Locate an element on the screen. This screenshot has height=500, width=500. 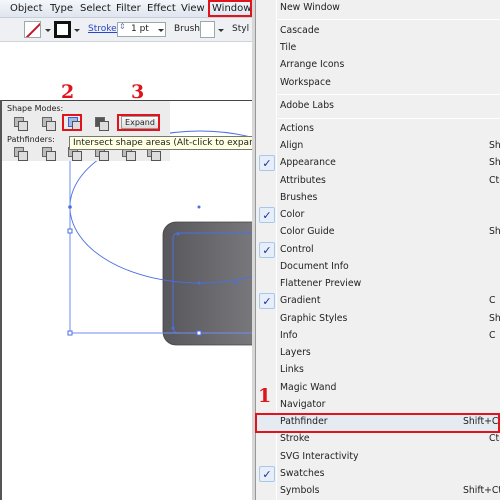
menu-item-info: Info C is located at coordinates (377, 336).